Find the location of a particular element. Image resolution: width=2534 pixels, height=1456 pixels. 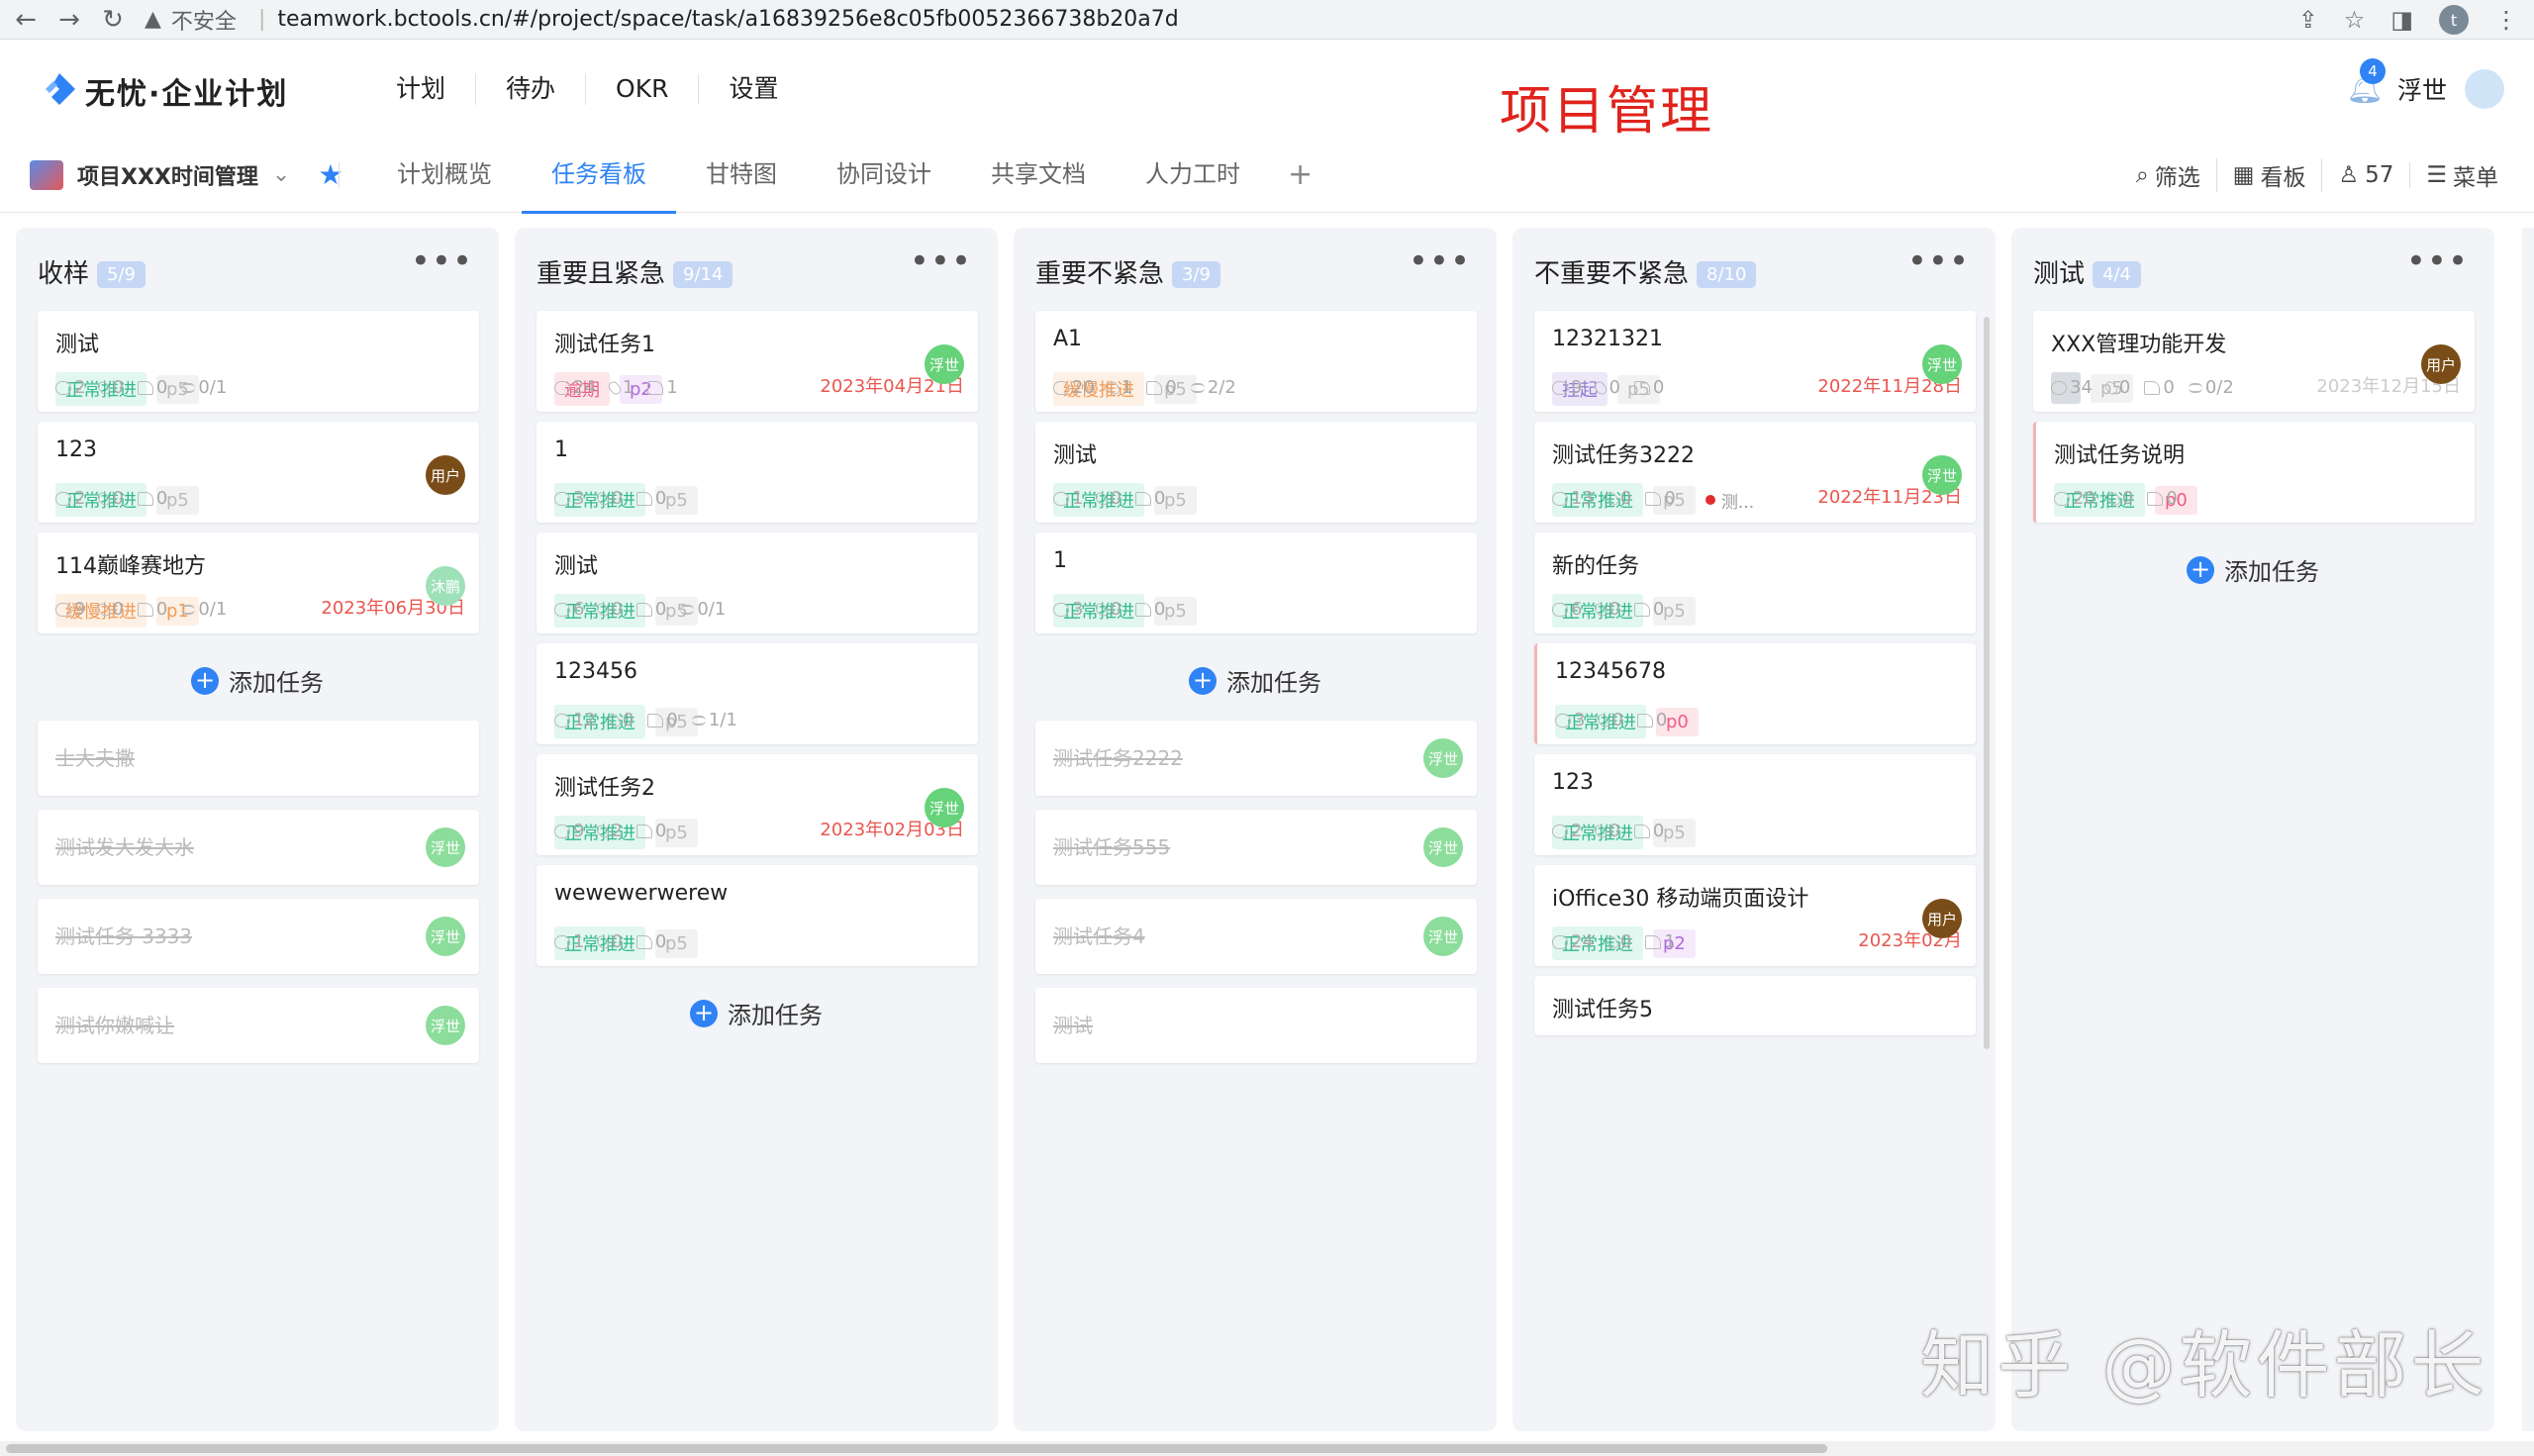

tab-plan-overview: 计划概览 is located at coordinates (444, 175).